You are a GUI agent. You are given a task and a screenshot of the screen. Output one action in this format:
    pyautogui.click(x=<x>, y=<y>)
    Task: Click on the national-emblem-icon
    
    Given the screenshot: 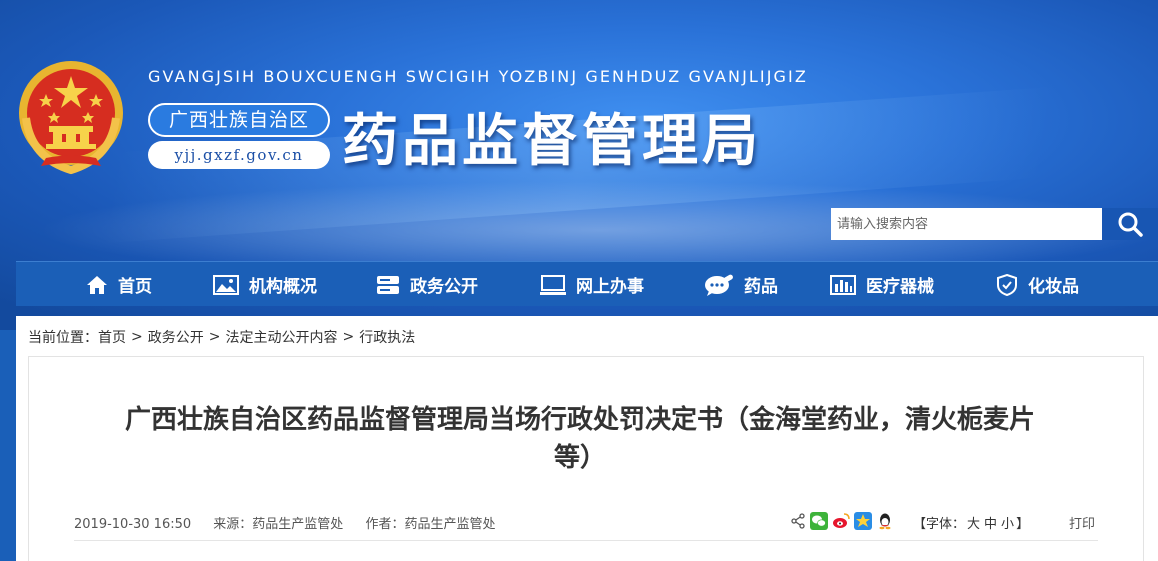 What is the action you would take?
    pyautogui.click(x=71, y=117)
    